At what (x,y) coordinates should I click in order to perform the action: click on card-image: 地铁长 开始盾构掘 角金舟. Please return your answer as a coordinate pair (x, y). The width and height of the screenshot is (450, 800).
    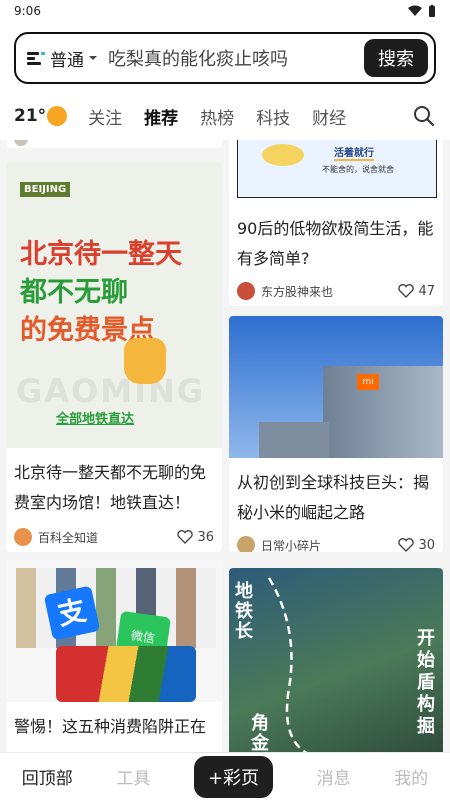
    Looking at the image, I should click on (336, 660).